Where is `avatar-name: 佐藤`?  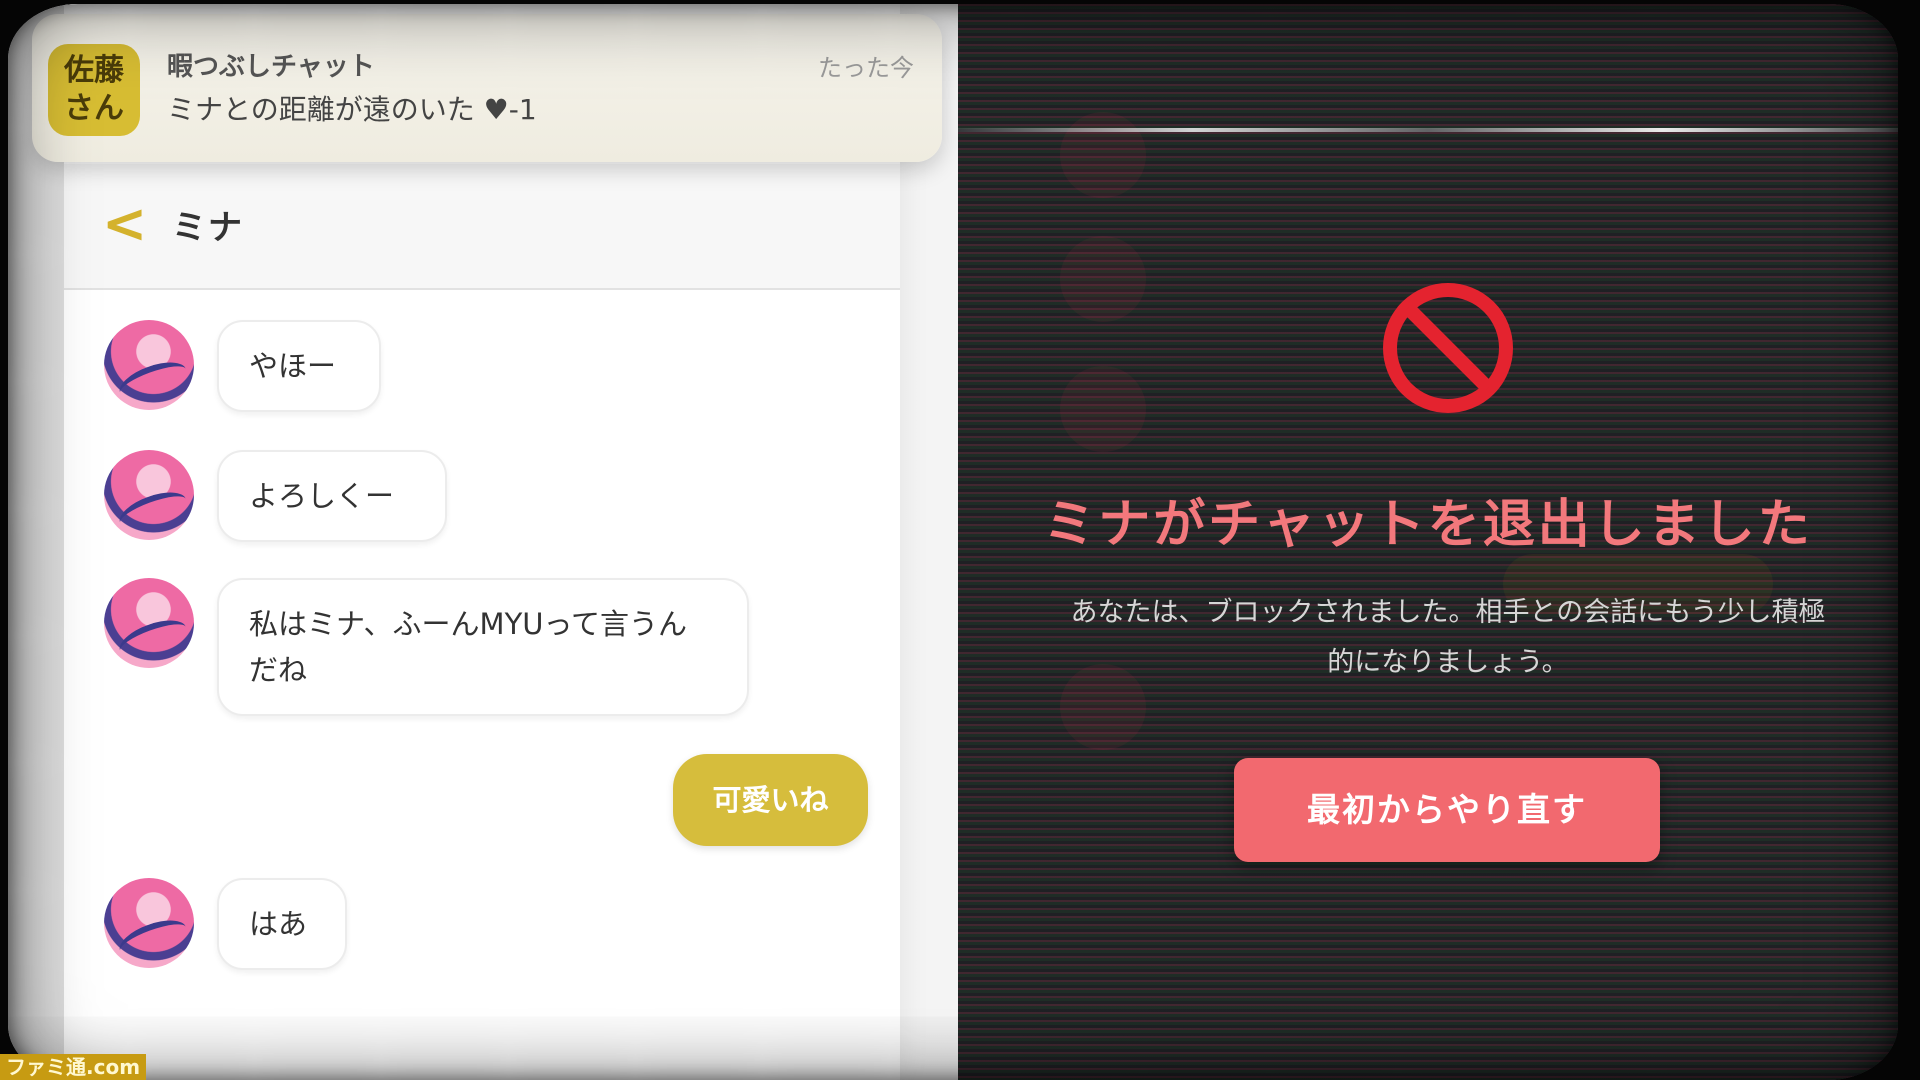
avatar-name: 佐藤 is located at coordinates (94, 70).